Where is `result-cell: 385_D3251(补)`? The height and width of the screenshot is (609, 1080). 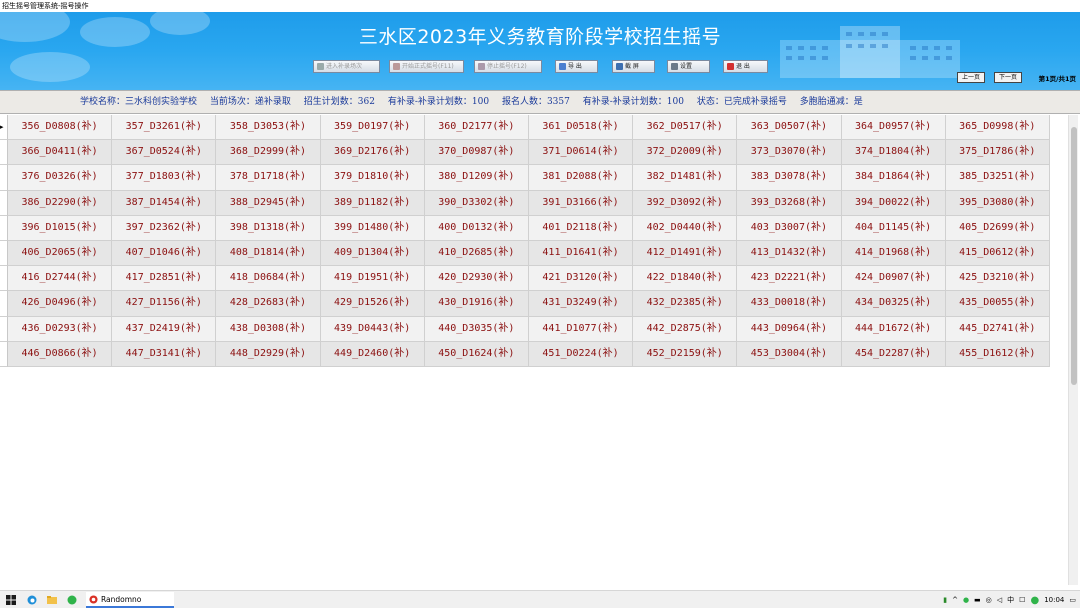 result-cell: 385_D3251(补) is located at coordinates (997, 178).